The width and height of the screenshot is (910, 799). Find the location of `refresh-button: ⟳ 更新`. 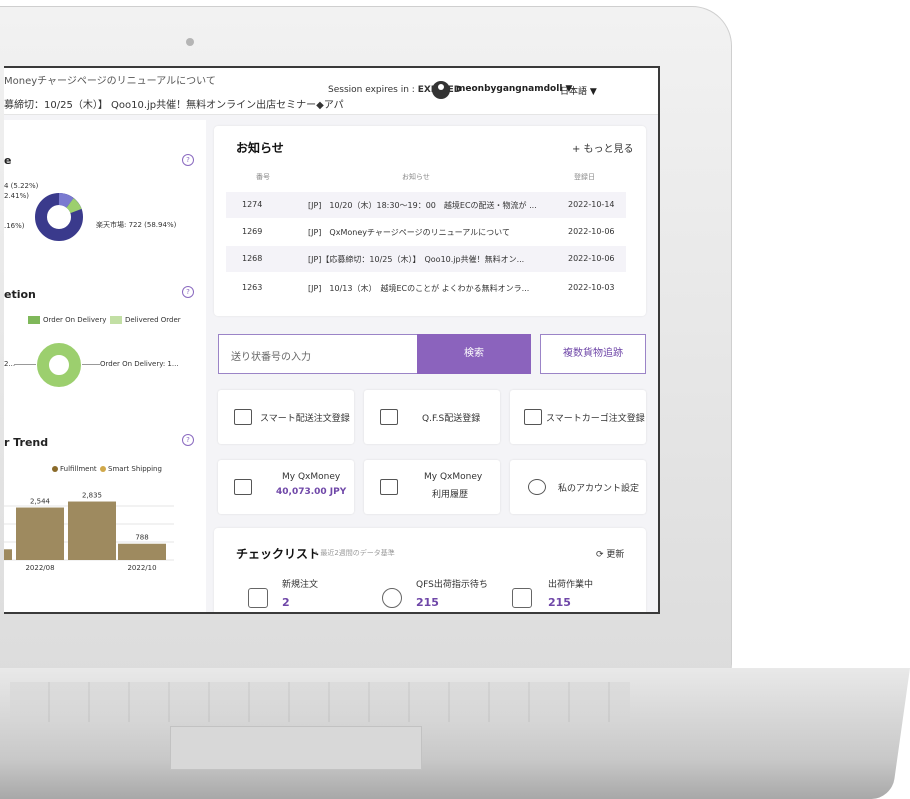

refresh-button: ⟳ 更新 is located at coordinates (610, 553).